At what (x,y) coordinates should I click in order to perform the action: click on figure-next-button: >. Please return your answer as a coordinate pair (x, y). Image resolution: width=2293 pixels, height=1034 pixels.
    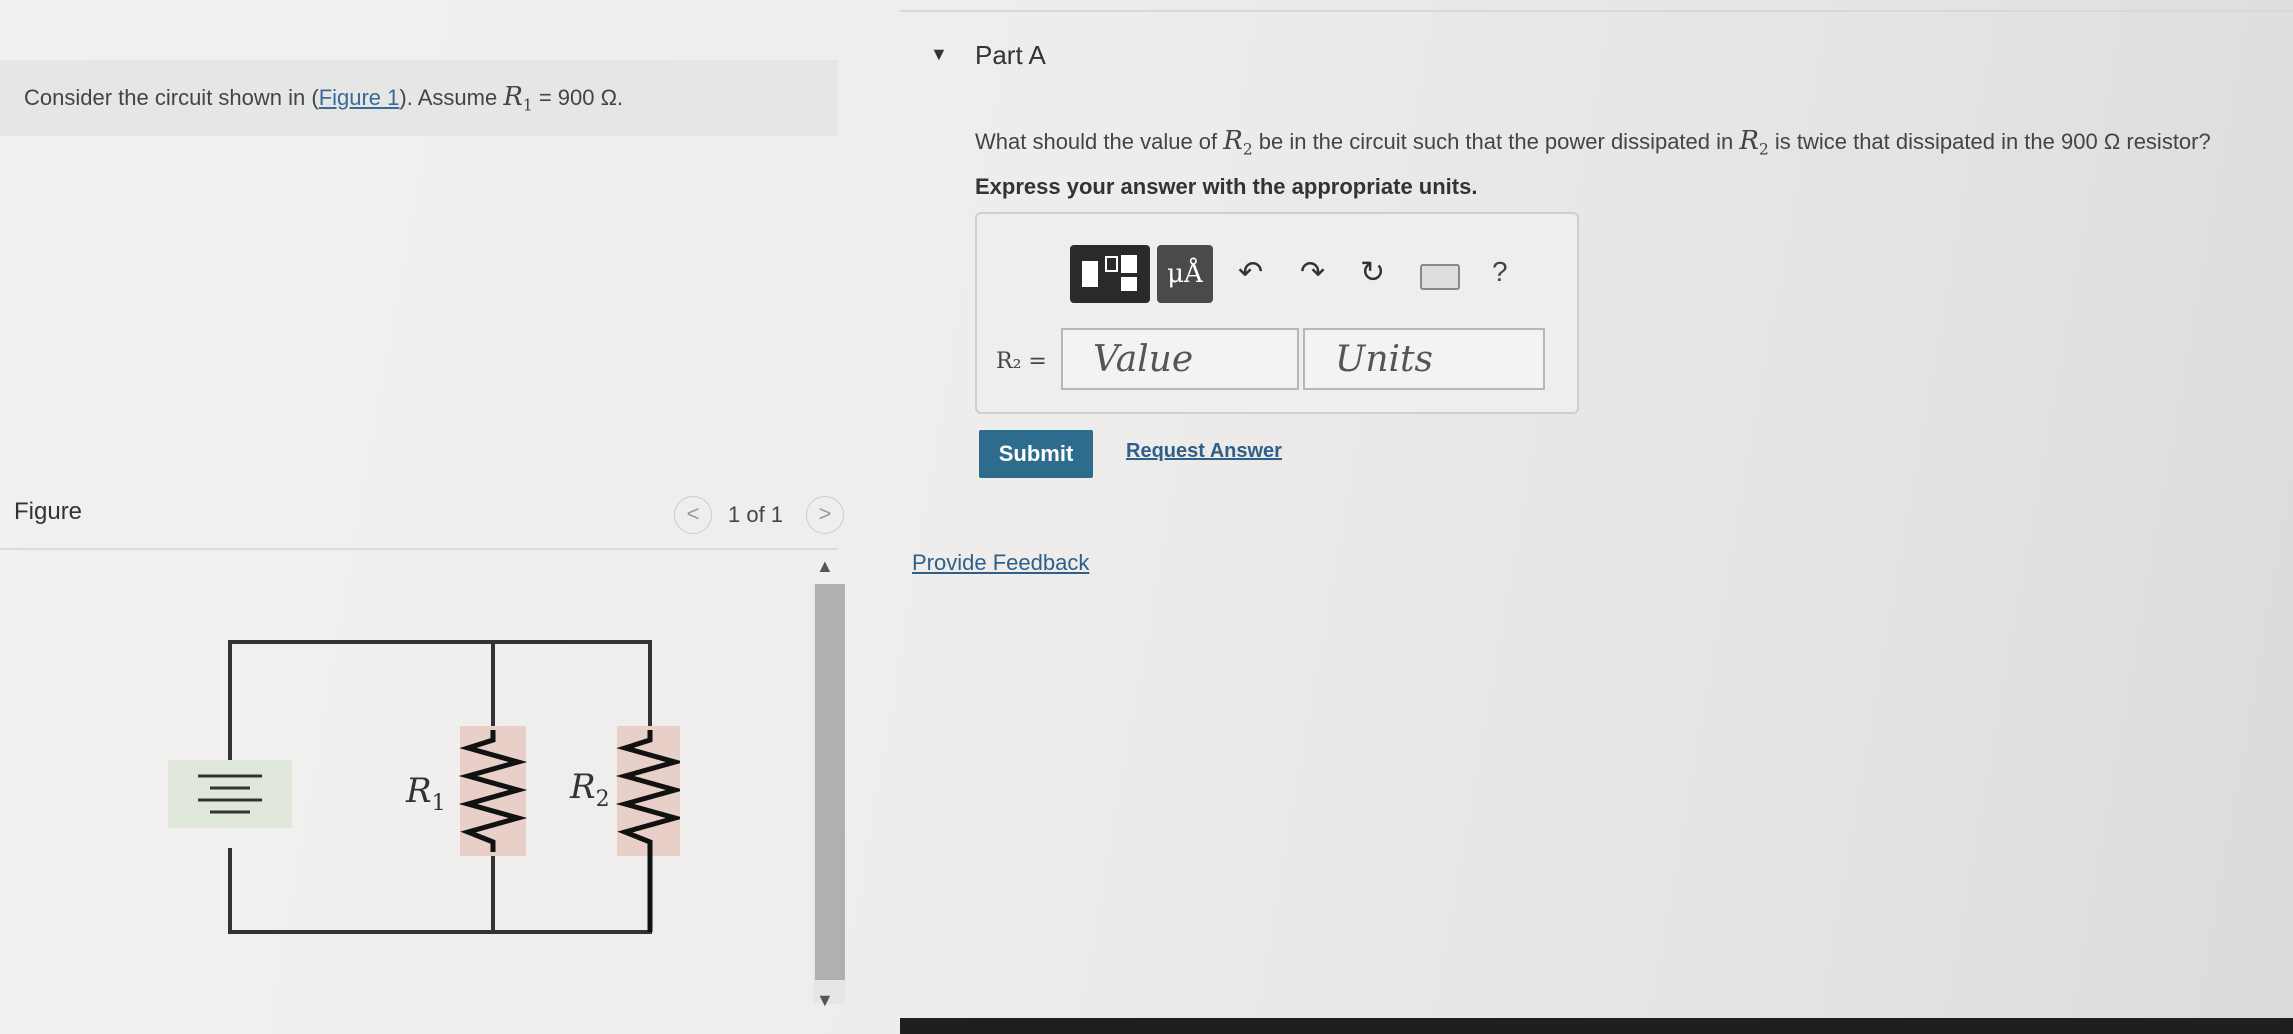
    Looking at the image, I should click on (825, 515).